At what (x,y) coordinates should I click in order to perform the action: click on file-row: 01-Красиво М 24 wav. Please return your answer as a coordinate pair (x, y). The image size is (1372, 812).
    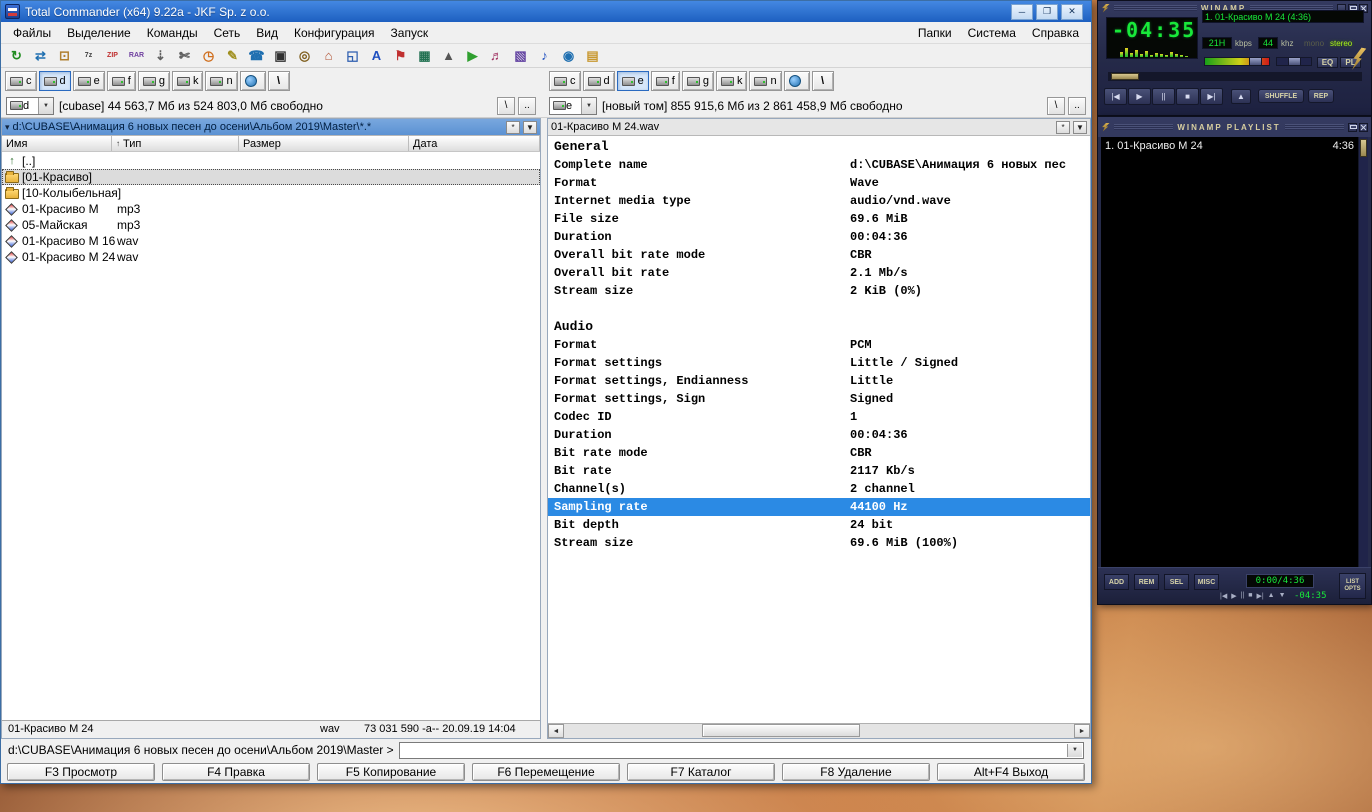
    Looking at the image, I should click on (271, 257).